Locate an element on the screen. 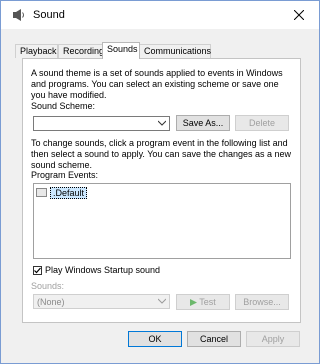 This screenshot has height=364, width=320. tab-recording: Recording is located at coordinates (81, 51).